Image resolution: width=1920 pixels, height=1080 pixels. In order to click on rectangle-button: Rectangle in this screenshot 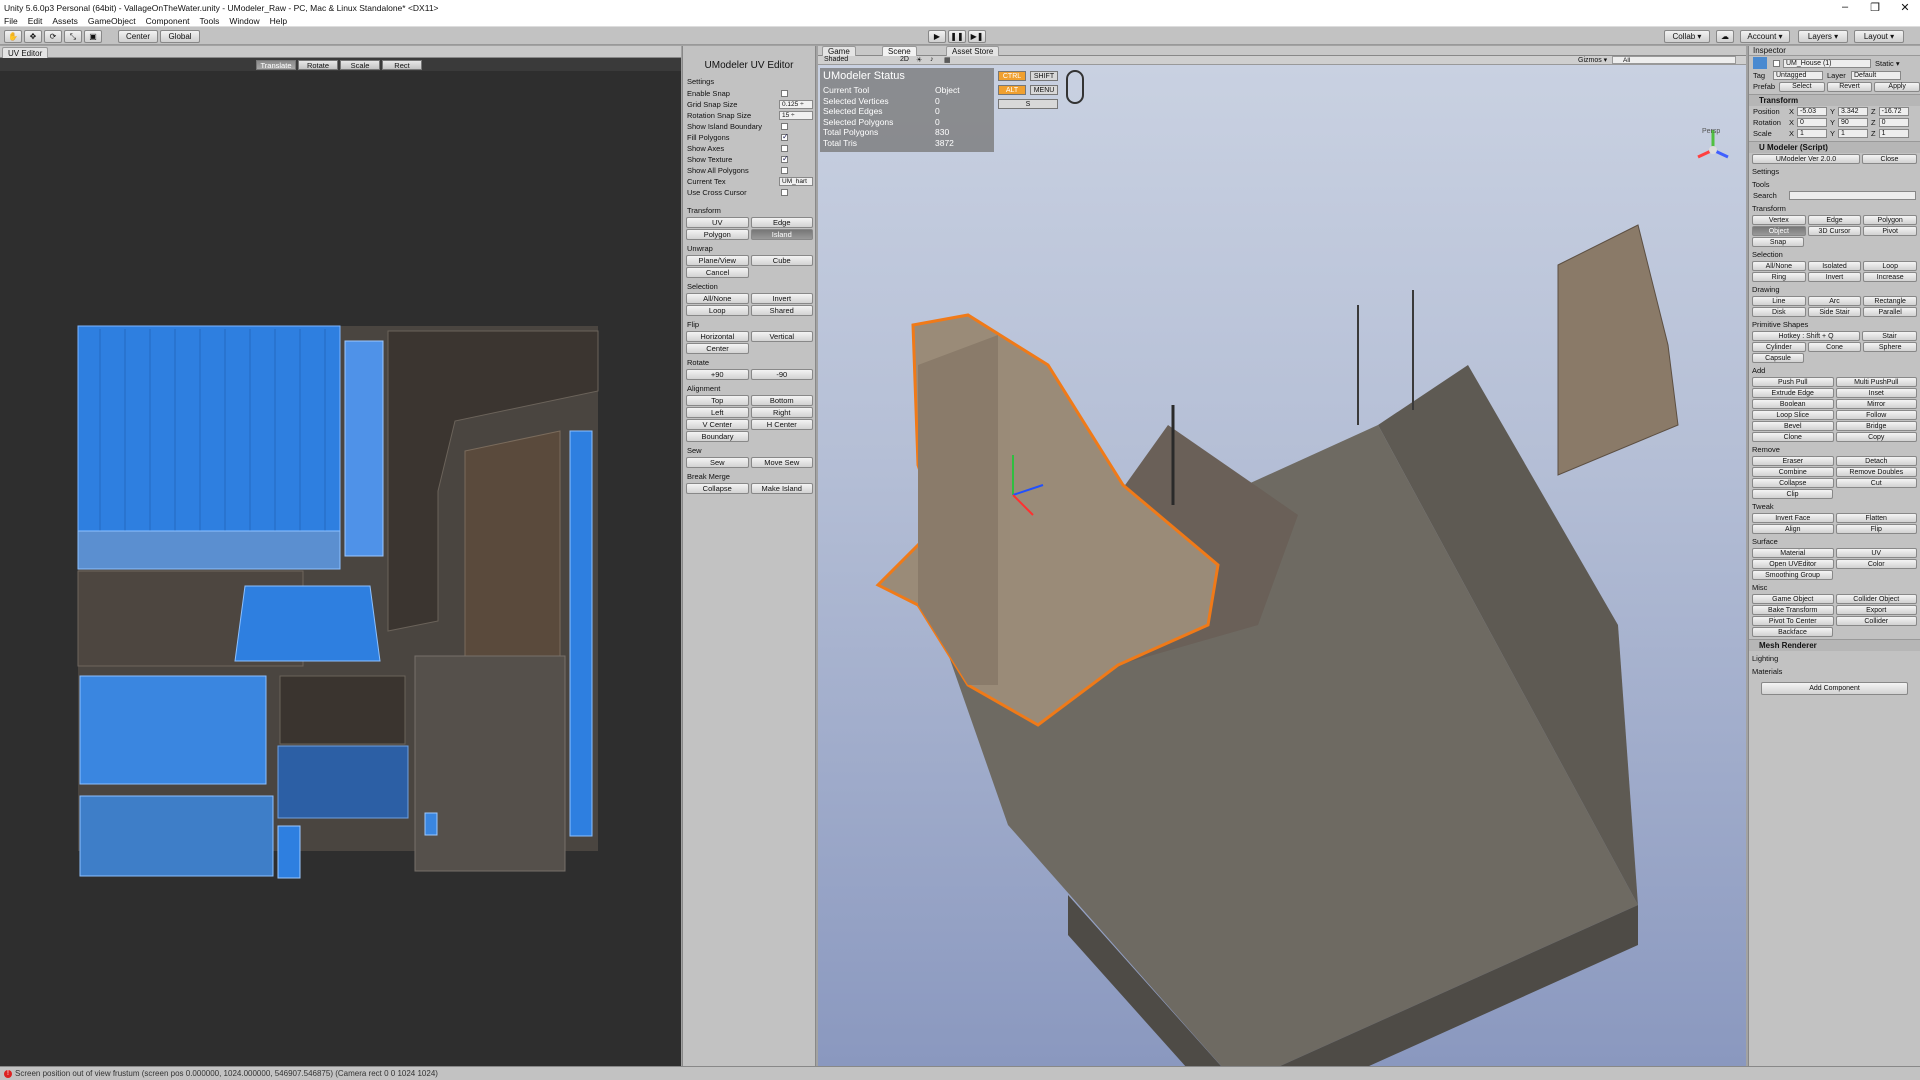, I will do `click(1890, 301)`.